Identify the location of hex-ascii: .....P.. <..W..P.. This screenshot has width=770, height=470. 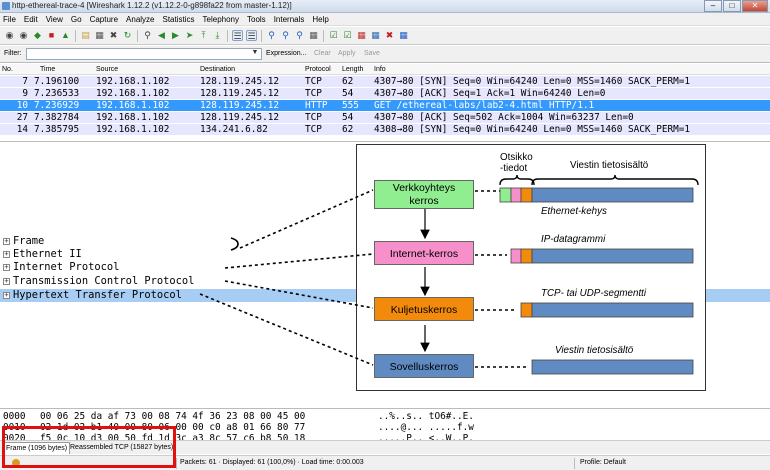
(426, 436).